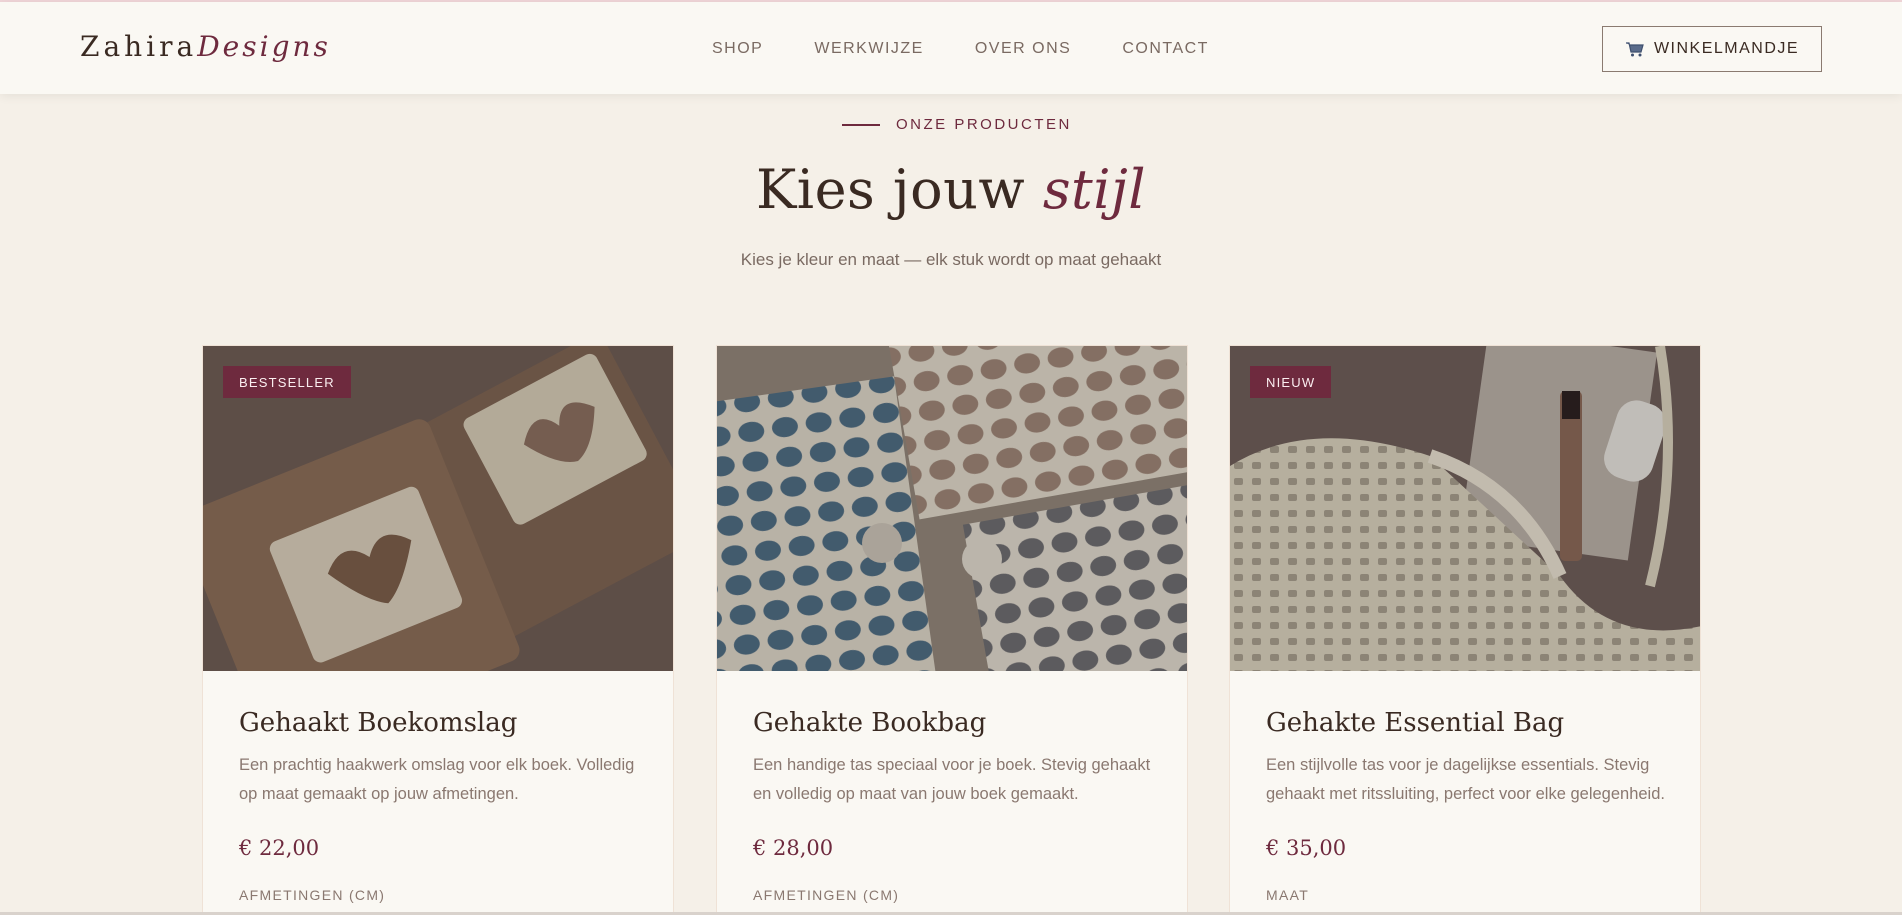 The image size is (1902, 915). I want to click on brand-name-accent: Designs, so click(264, 46).